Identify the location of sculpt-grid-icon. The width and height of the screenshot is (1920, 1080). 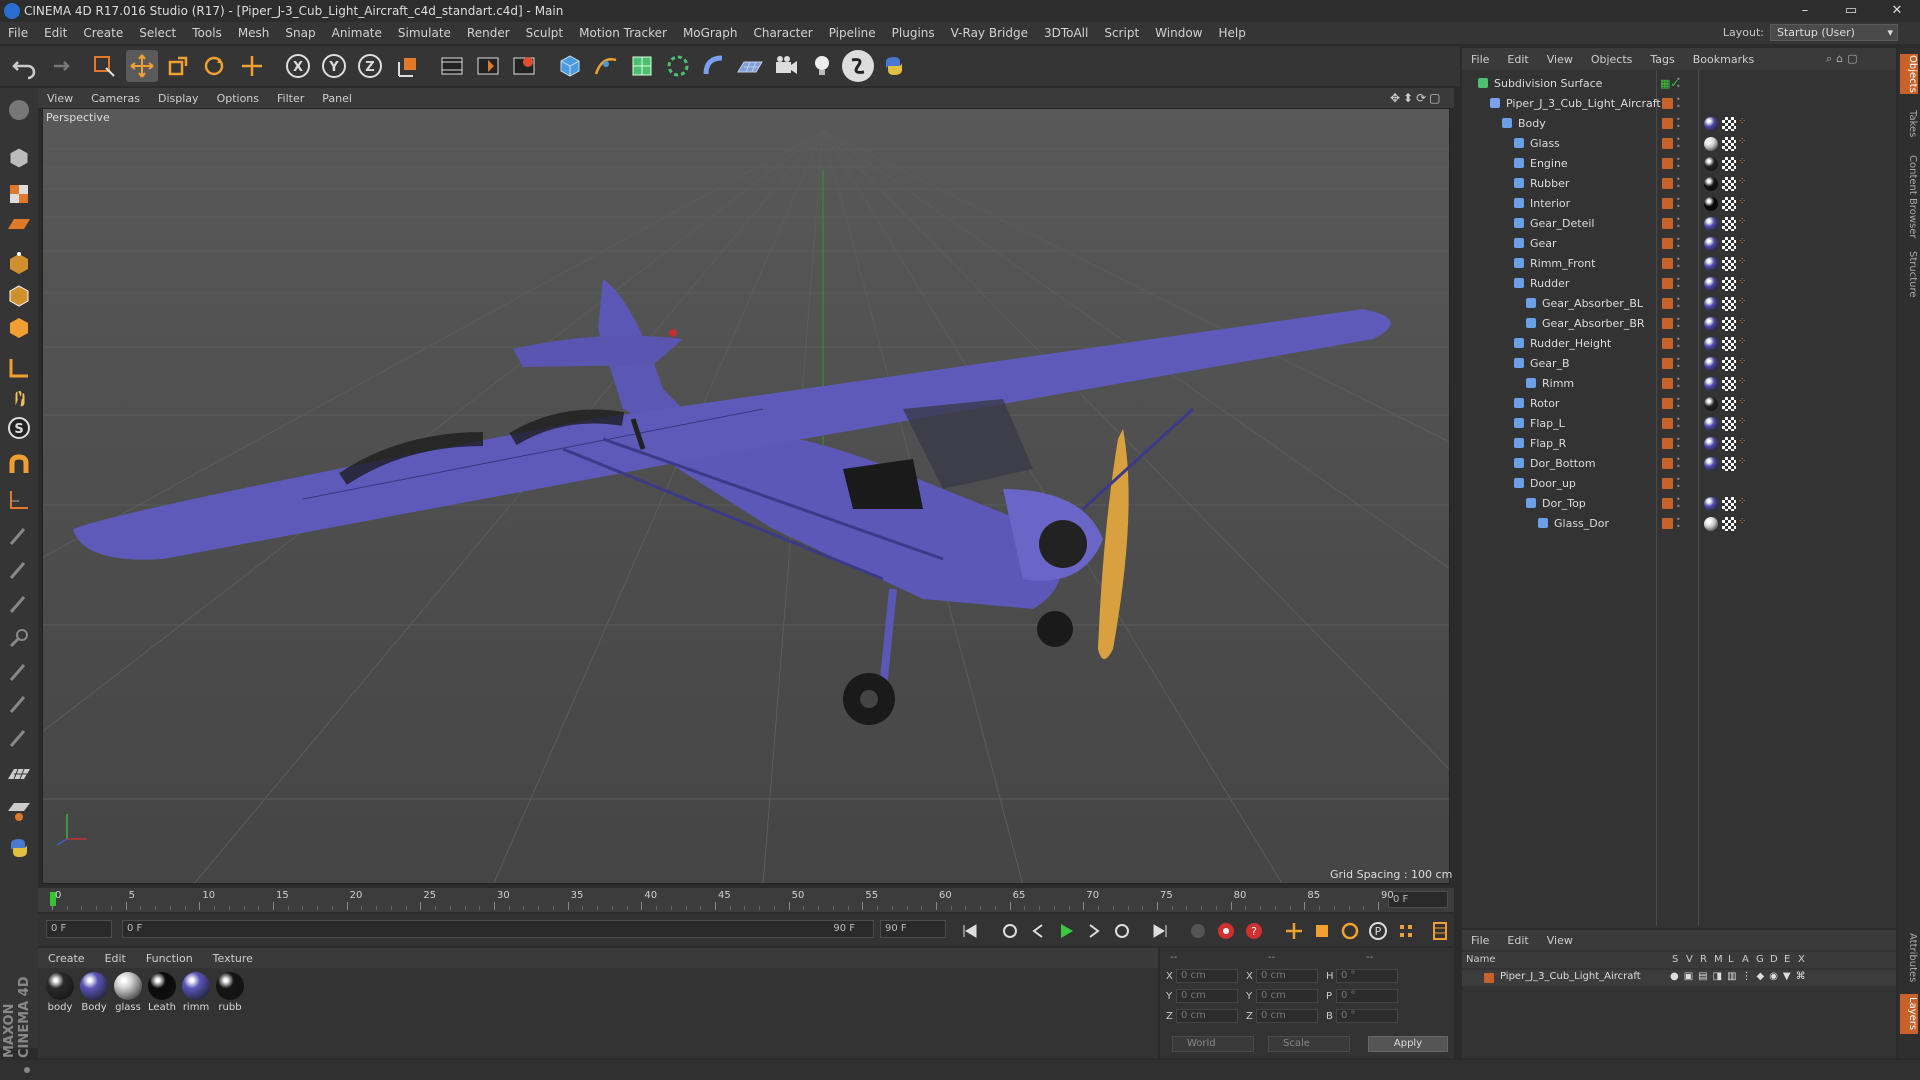
(19, 774).